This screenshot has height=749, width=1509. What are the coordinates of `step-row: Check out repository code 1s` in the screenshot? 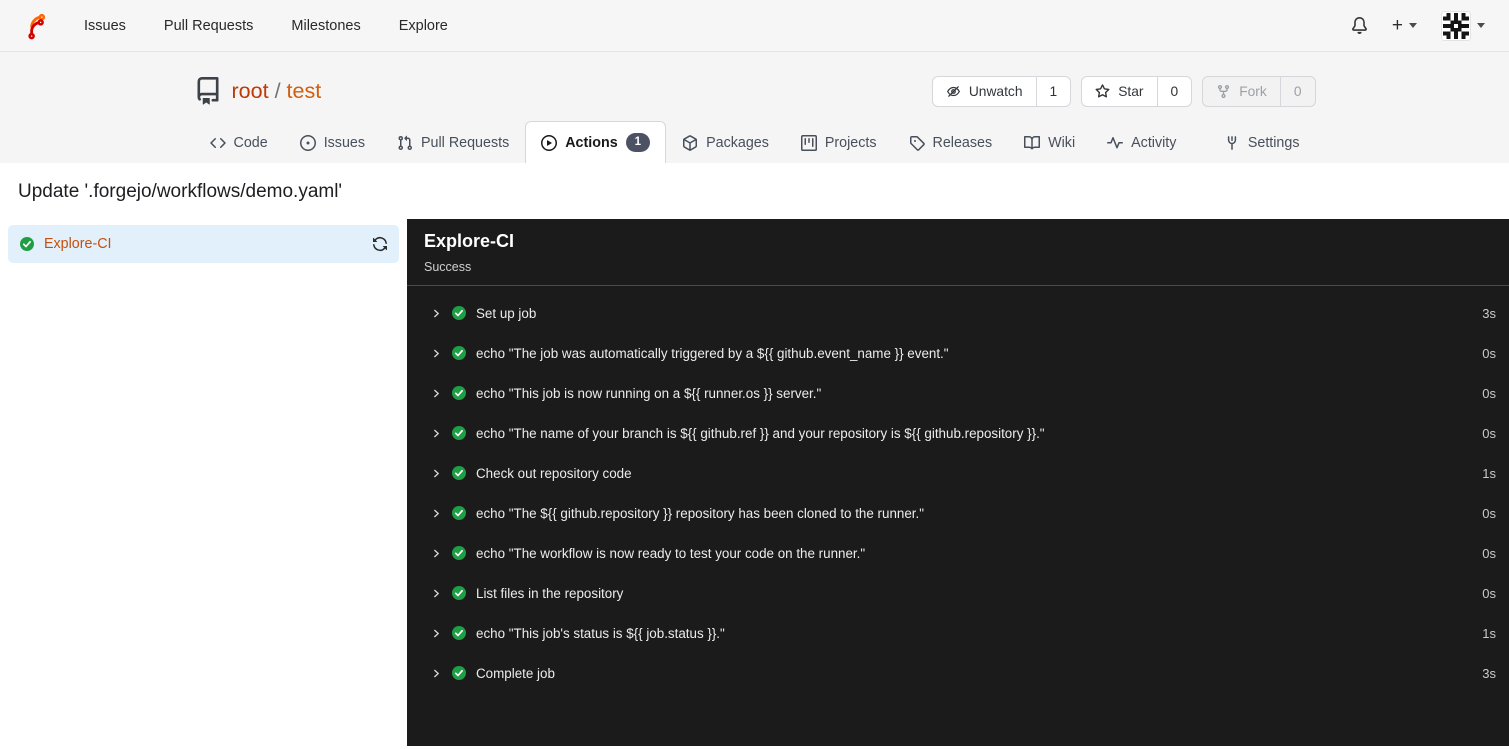 It's located at (958, 473).